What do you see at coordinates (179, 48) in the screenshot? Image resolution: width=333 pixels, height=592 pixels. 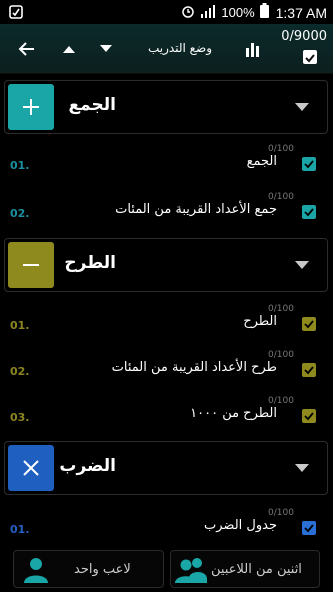 I see `toolbar-title: وضع التدريب` at bounding box center [179, 48].